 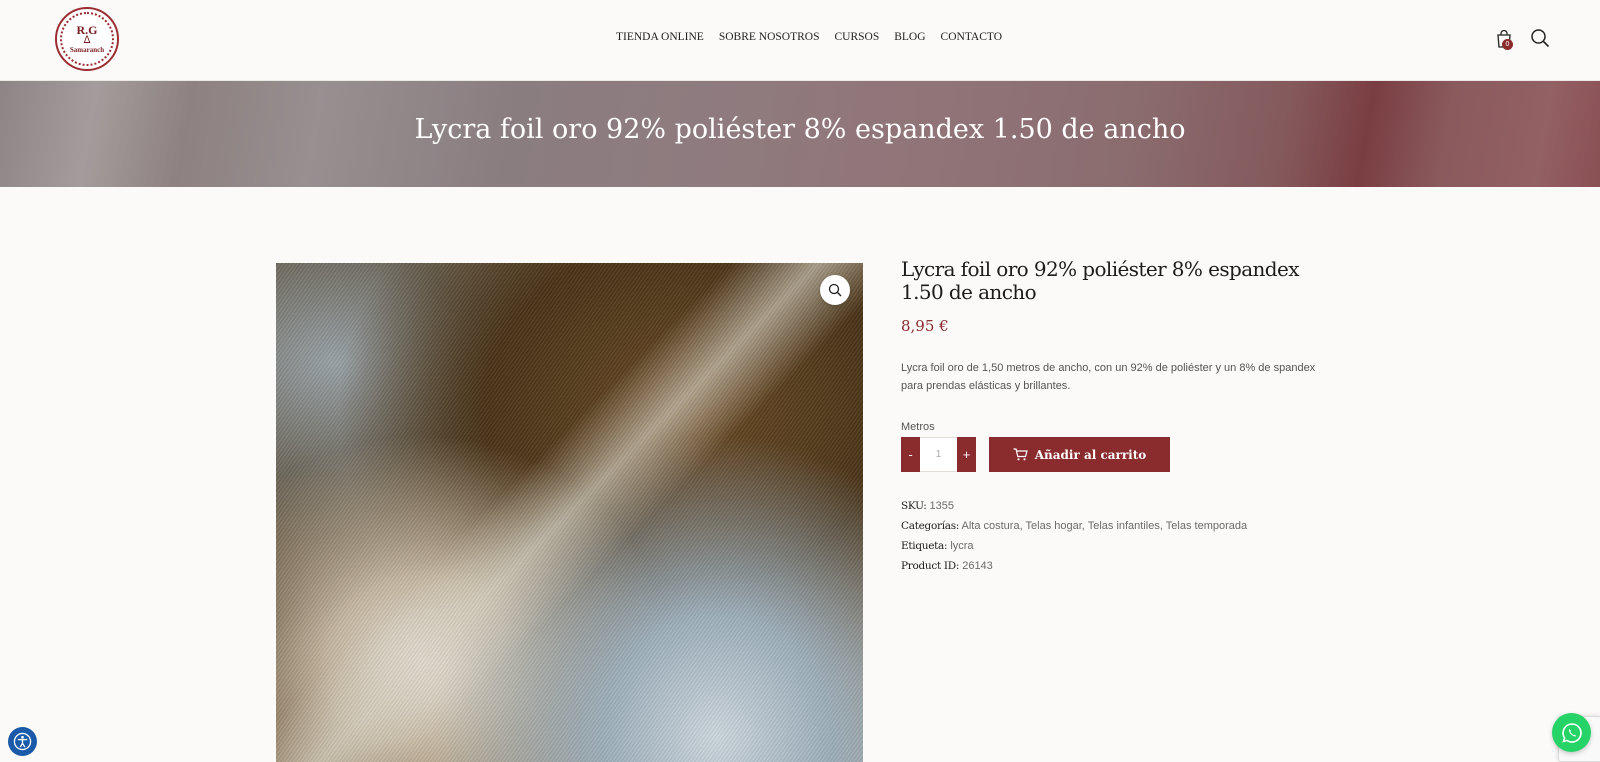 I want to click on tag-link: lycra, so click(x=961, y=546).